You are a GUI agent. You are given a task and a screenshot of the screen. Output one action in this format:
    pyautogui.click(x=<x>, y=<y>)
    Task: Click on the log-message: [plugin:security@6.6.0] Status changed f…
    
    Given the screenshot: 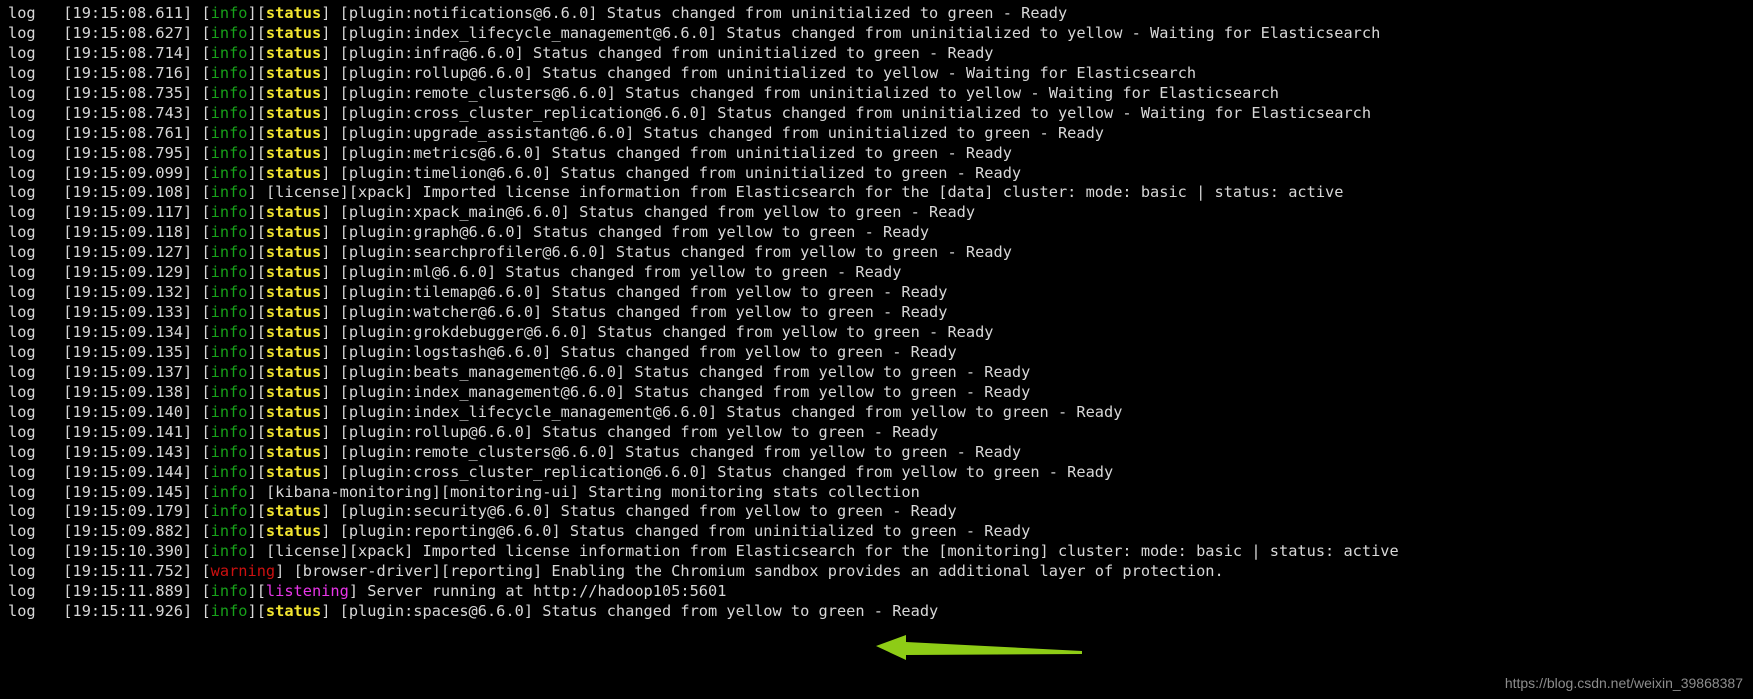 What is the action you would take?
    pyautogui.click(x=648, y=511)
    